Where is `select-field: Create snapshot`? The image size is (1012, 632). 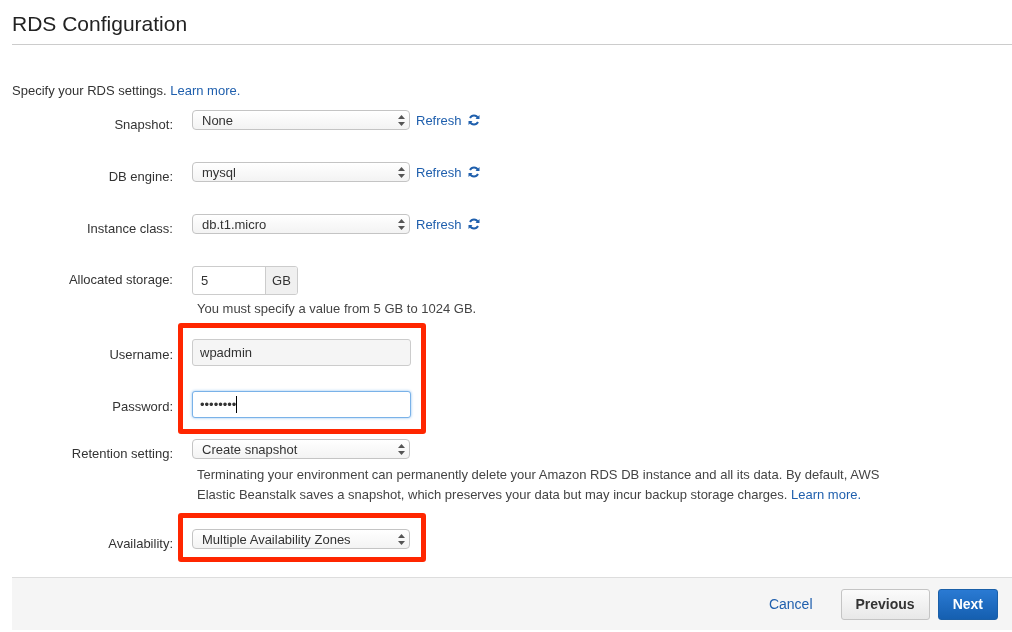
select-field: Create snapshot is located at coordinates (301, 449).